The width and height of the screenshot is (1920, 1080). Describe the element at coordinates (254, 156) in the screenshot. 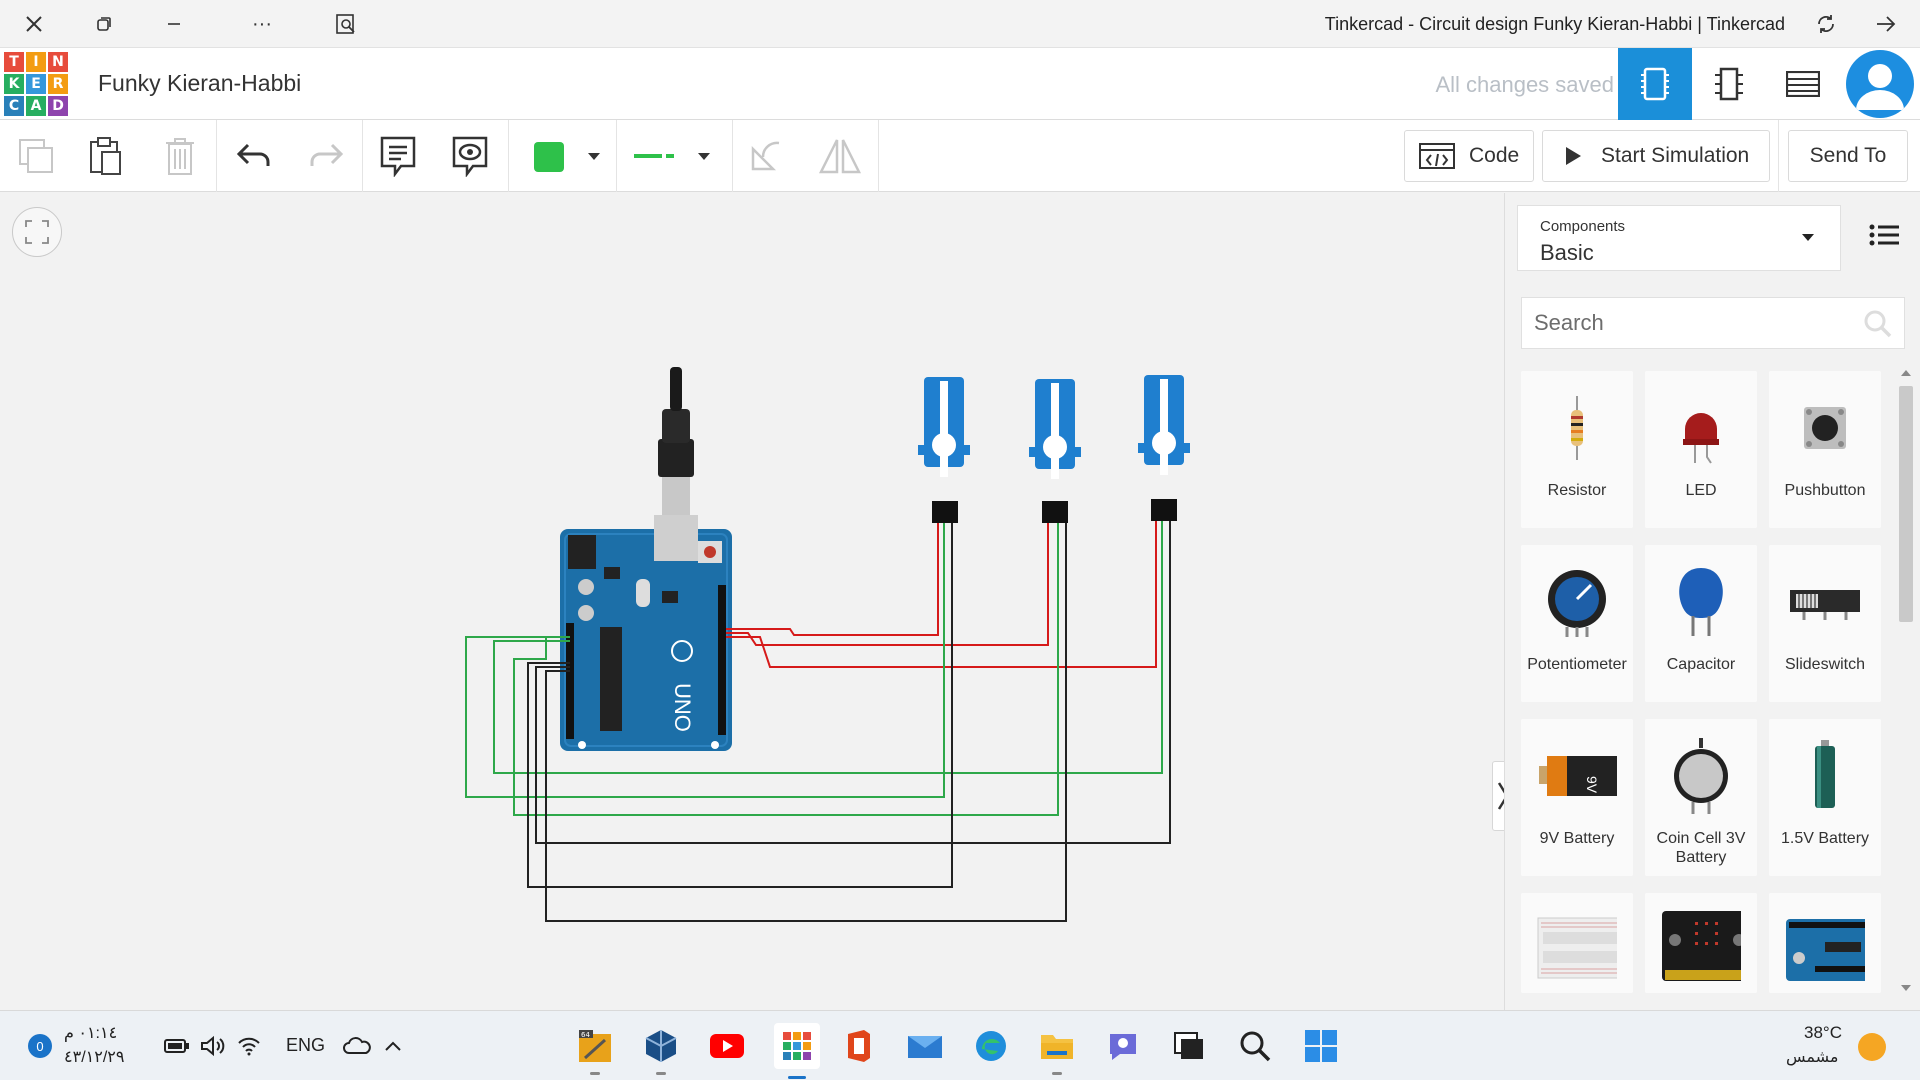

I see `undo-button` at that location.